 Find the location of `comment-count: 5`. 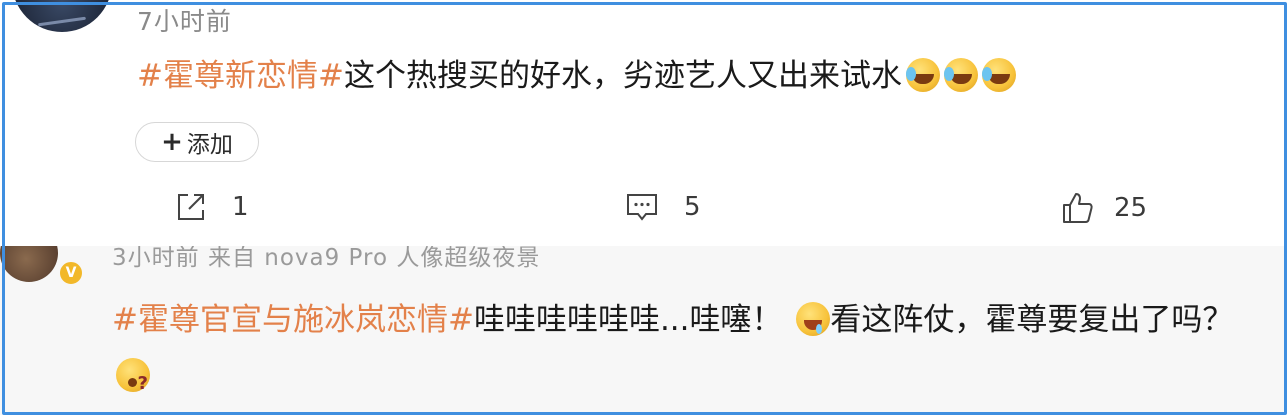

comment-count: 5 is located at coordinates (692, 207).